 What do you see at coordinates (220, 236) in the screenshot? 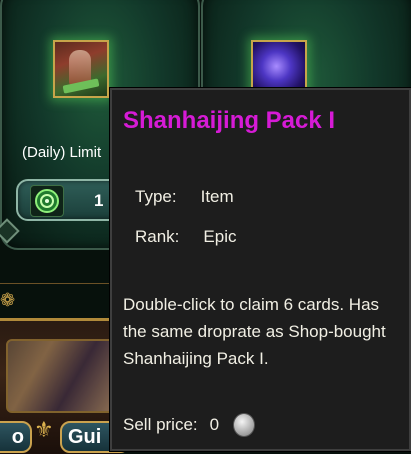
I see `rank-value: Epic` at bounding box center [220, 236].